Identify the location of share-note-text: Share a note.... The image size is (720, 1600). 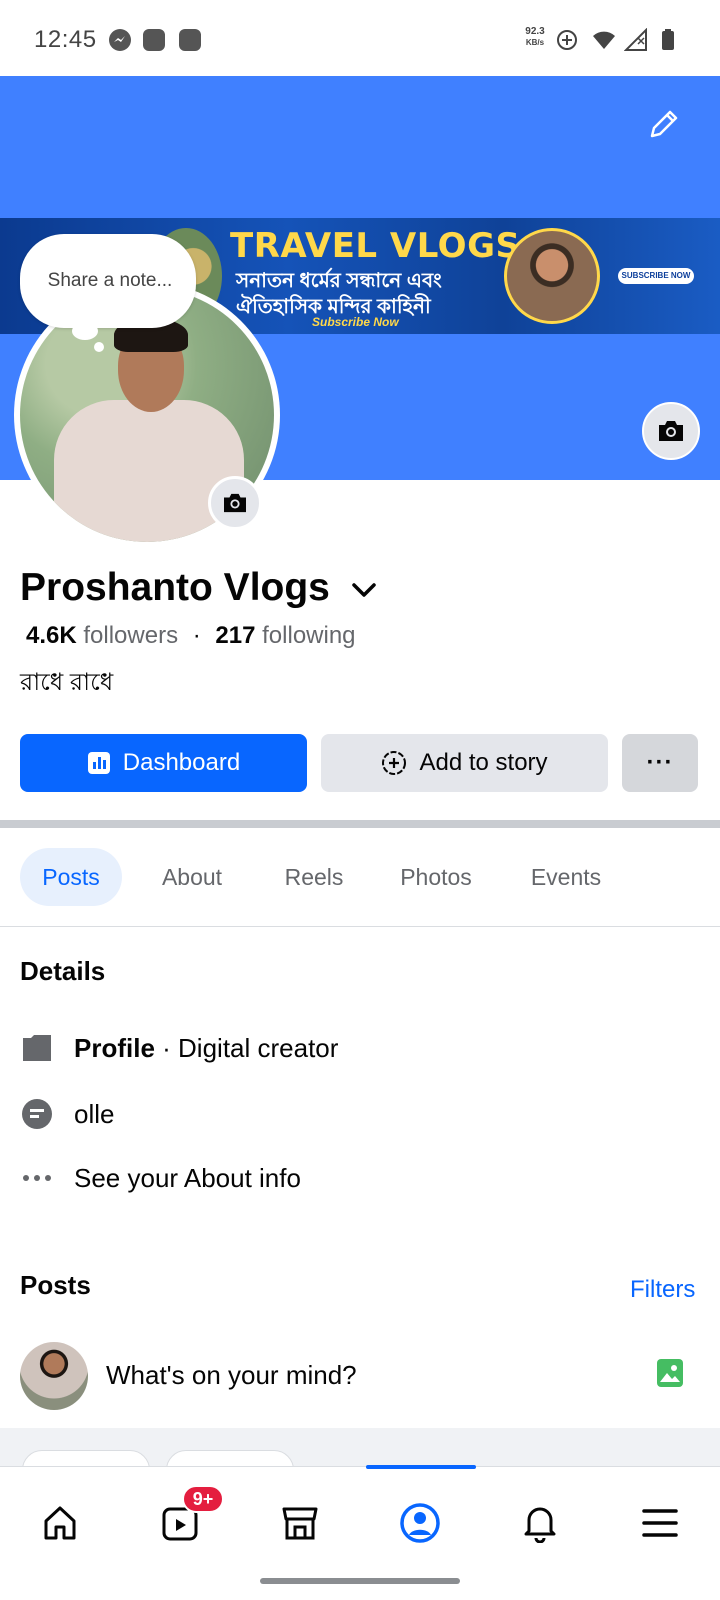
(110, 280).